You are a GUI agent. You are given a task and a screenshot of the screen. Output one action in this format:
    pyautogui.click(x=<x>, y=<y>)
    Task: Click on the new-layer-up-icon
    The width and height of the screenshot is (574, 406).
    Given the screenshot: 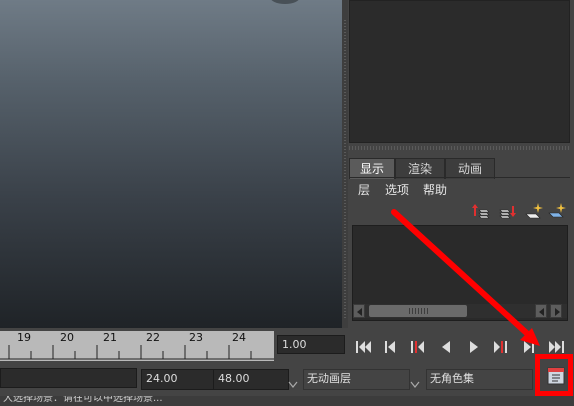 What is the action you would take?
    pyautogui.click(x=480, y=211)
    